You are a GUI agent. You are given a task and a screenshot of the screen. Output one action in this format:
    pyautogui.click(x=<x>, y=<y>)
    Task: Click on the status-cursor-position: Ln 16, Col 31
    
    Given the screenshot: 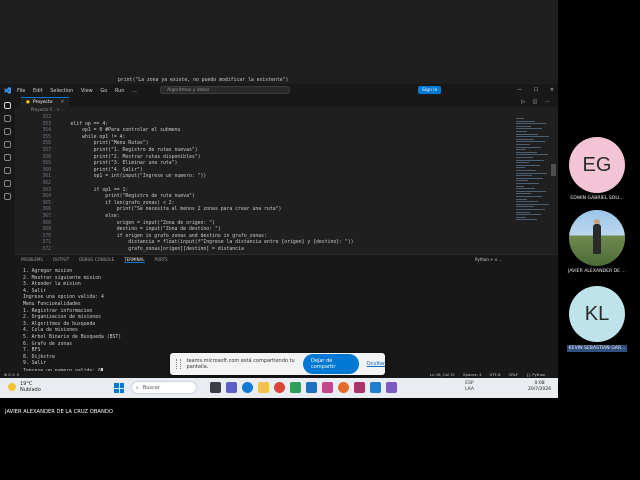 What is the action you would take?
    pyautogui.click(x=442, y=374)
    